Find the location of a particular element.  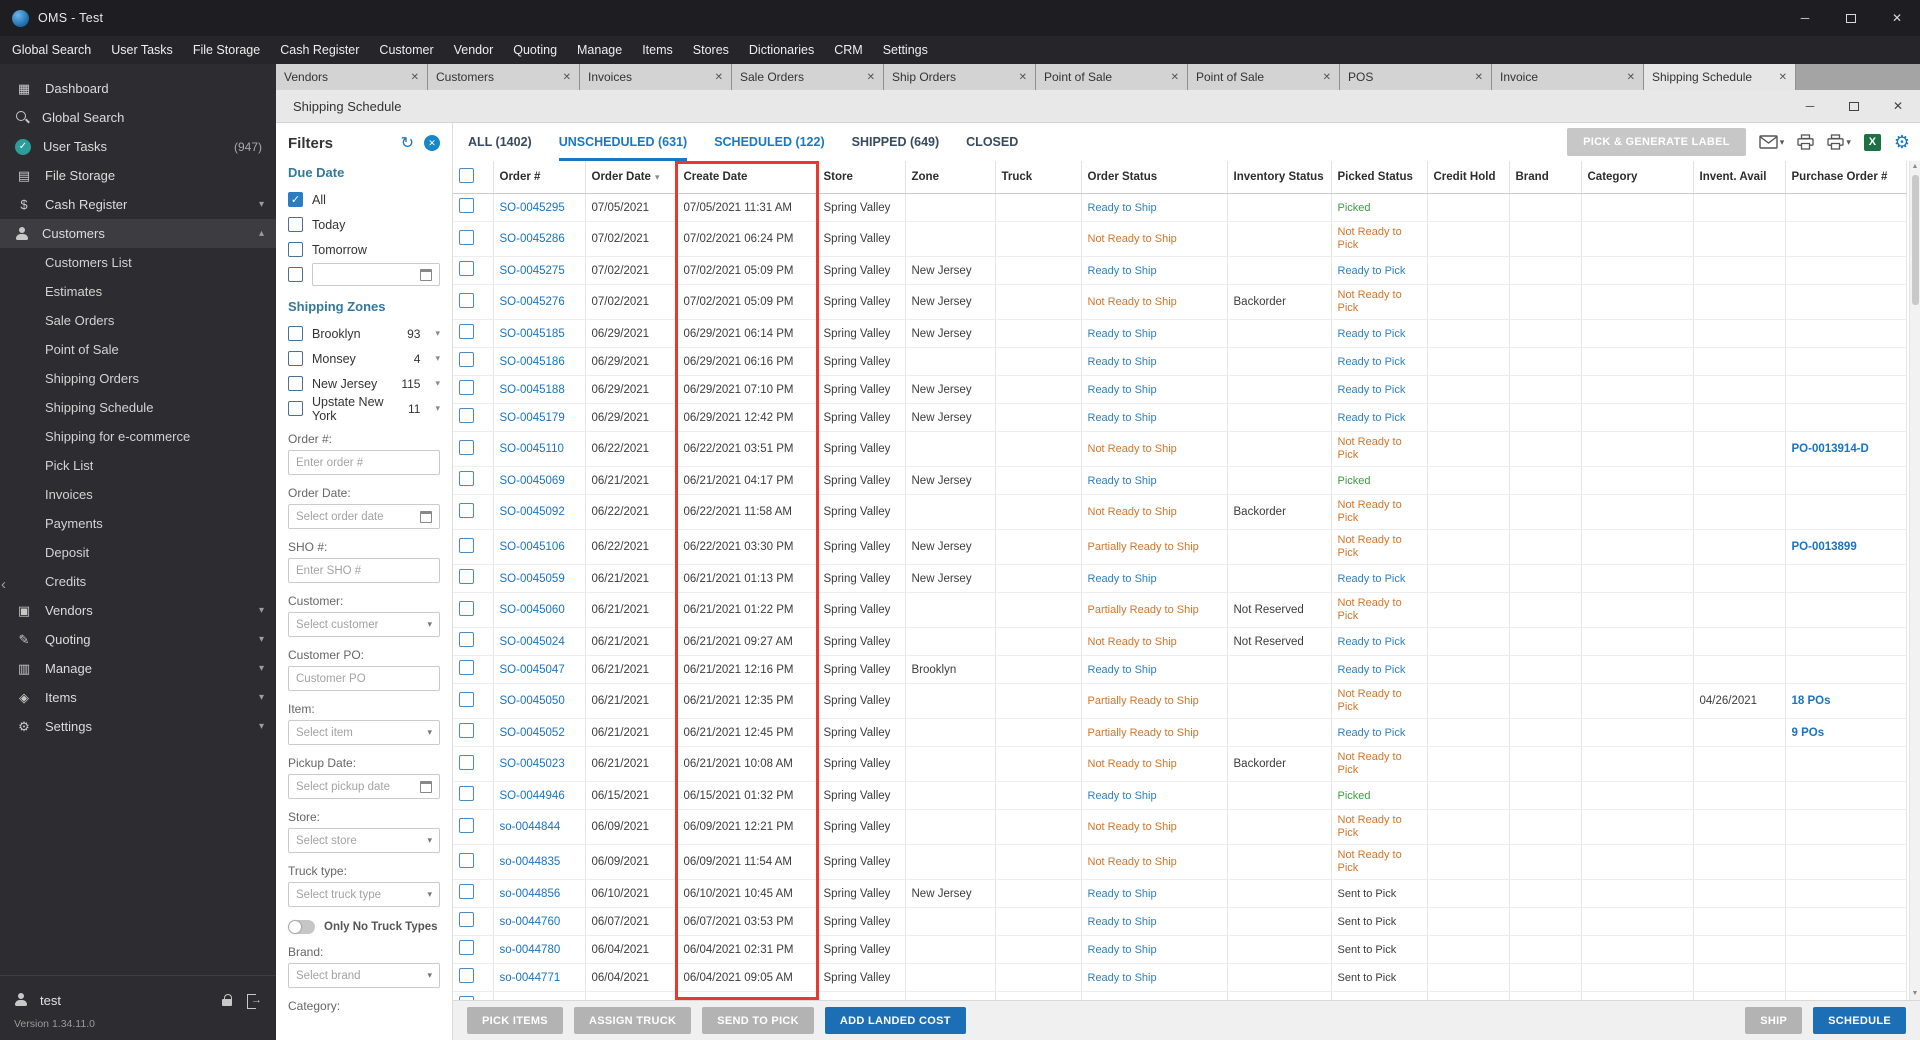

order-link: SO-0045295 is located at coordinates (532, 208).